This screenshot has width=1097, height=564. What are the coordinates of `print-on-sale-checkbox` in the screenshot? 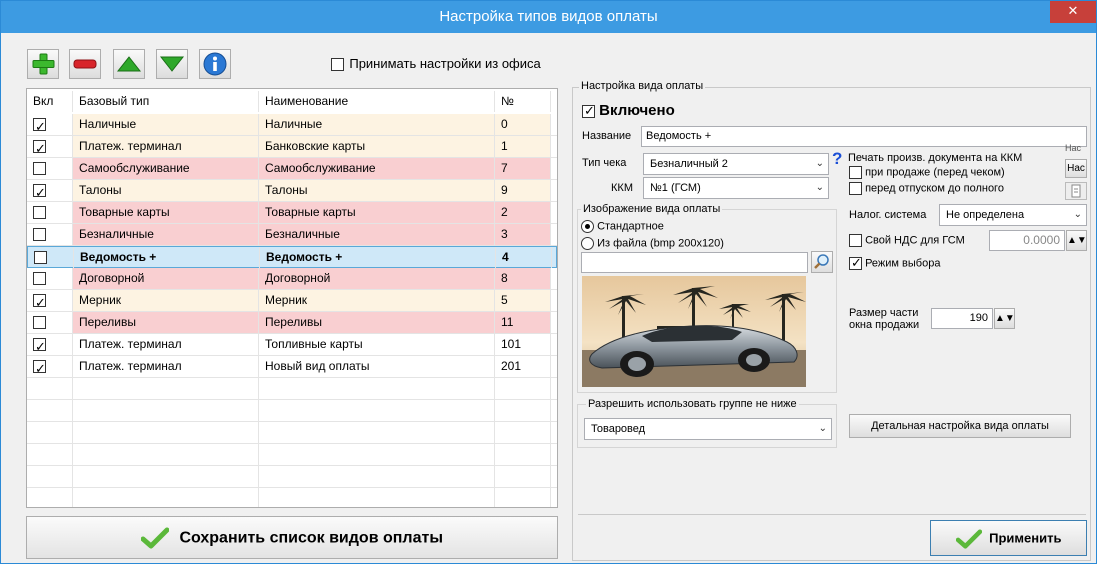 It's located at (855, 172).